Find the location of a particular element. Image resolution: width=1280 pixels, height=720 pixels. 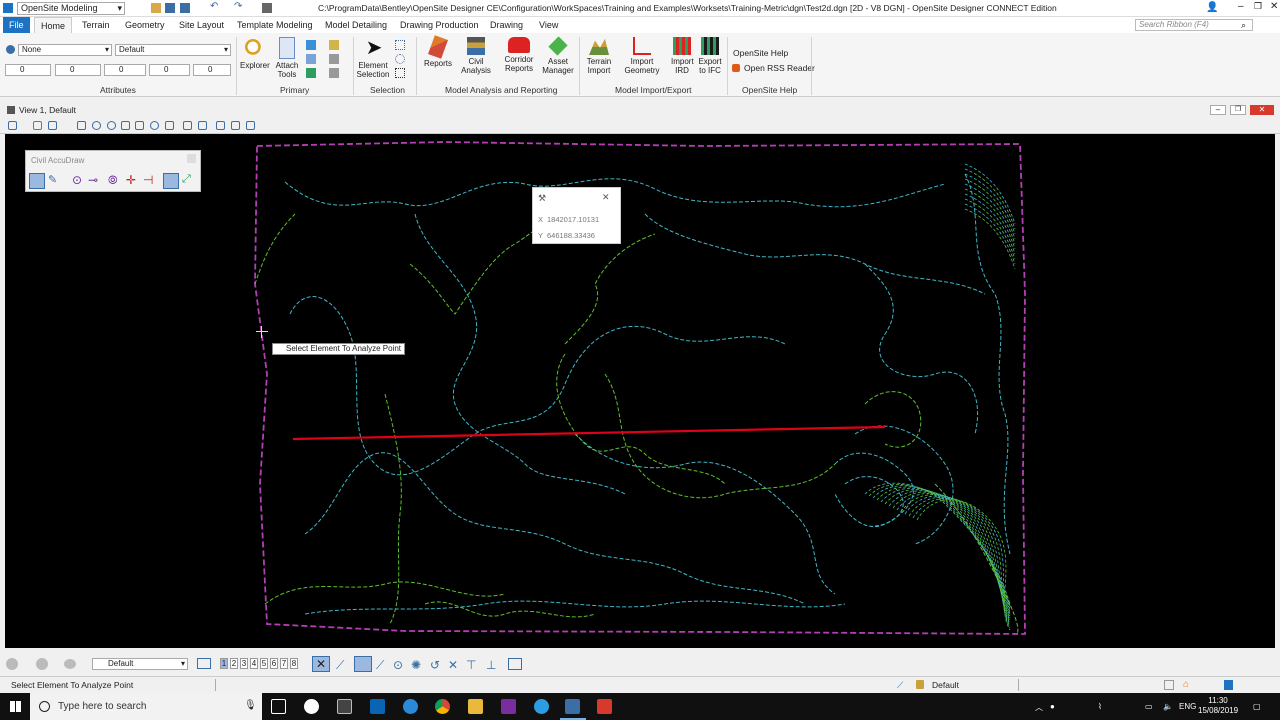

tab-drawing-production: Drawing Production is located at coordinates (439, 25).